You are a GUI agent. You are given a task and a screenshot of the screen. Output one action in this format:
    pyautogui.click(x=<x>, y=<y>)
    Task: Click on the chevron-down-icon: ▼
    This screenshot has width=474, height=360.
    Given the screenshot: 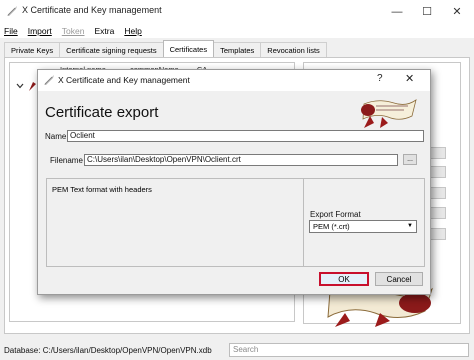 What is the action you would take?
    pyautogui.click(x=410, y=226)
    